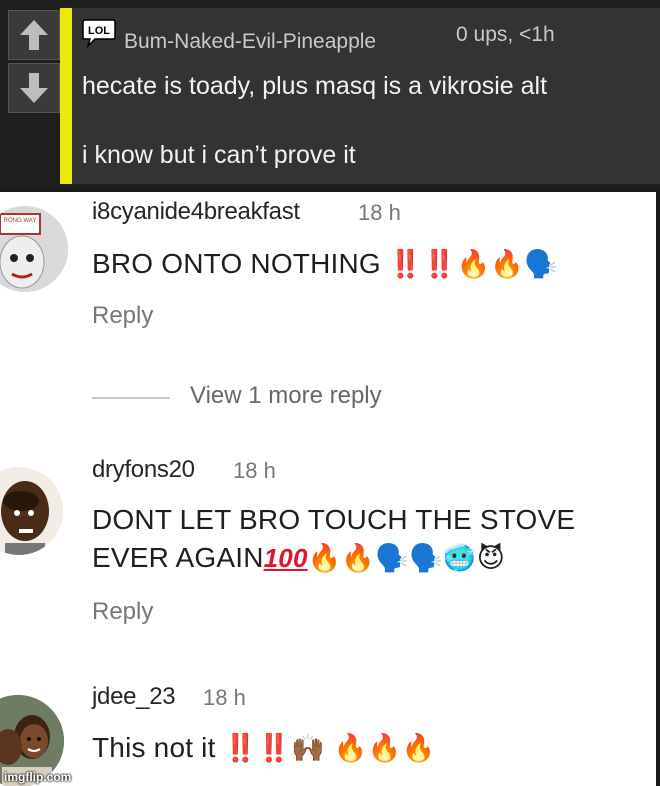 Image resolution: width=660 pixels, height=786 pixels. Describe the element at coordinates (285, 558) in the screenshot. I see `hundred-points-emoji: 100` at that location.